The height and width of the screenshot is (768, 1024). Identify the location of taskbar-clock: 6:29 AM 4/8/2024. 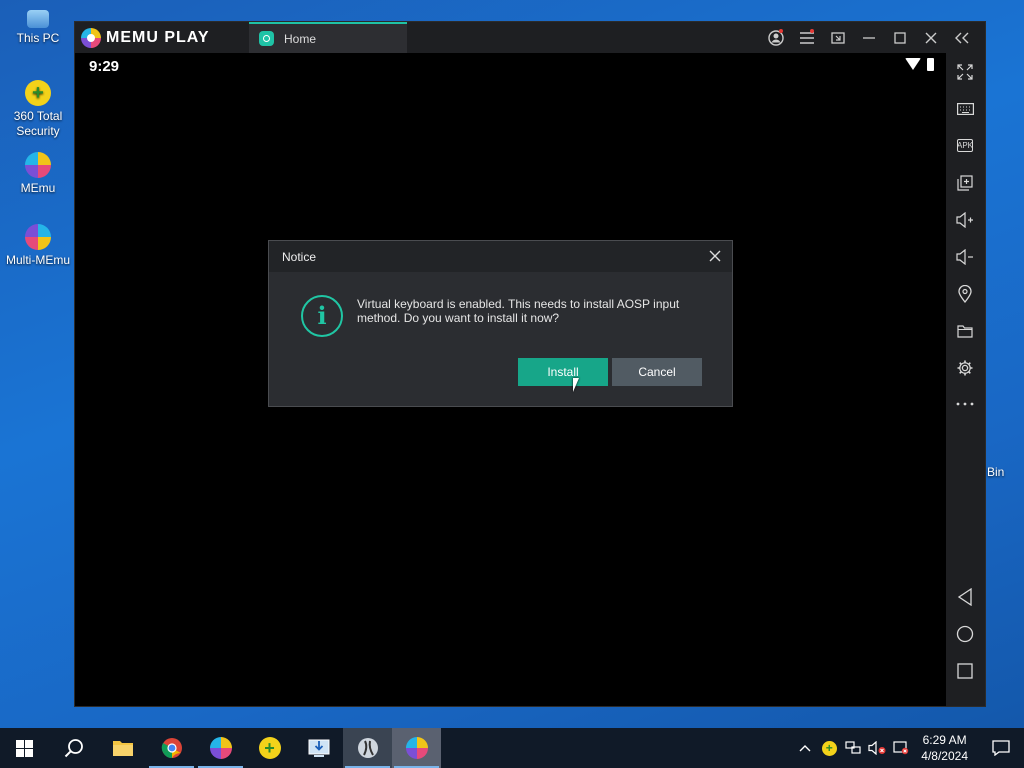
(944, 748).